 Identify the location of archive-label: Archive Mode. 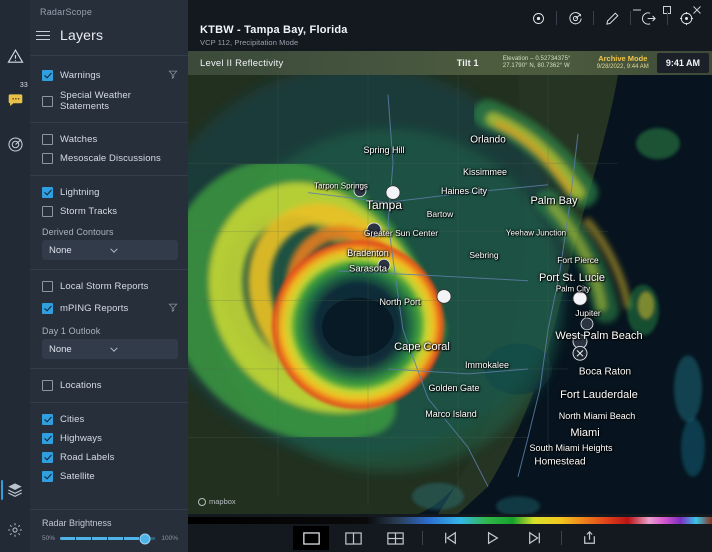
(623, 59).